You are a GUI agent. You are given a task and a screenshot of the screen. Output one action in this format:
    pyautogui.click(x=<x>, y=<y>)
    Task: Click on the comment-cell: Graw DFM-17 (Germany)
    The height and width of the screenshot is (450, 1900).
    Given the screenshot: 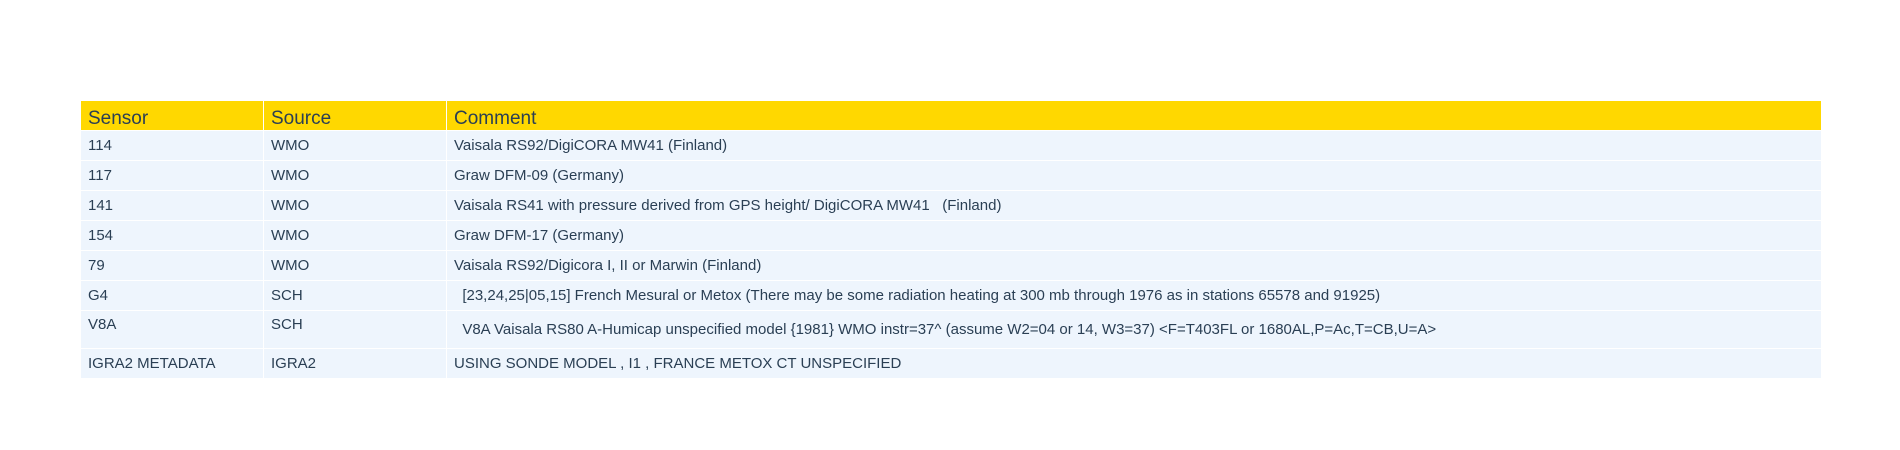 What is the action you would take?
    pyautogui.click(x=1134, y=235)
    